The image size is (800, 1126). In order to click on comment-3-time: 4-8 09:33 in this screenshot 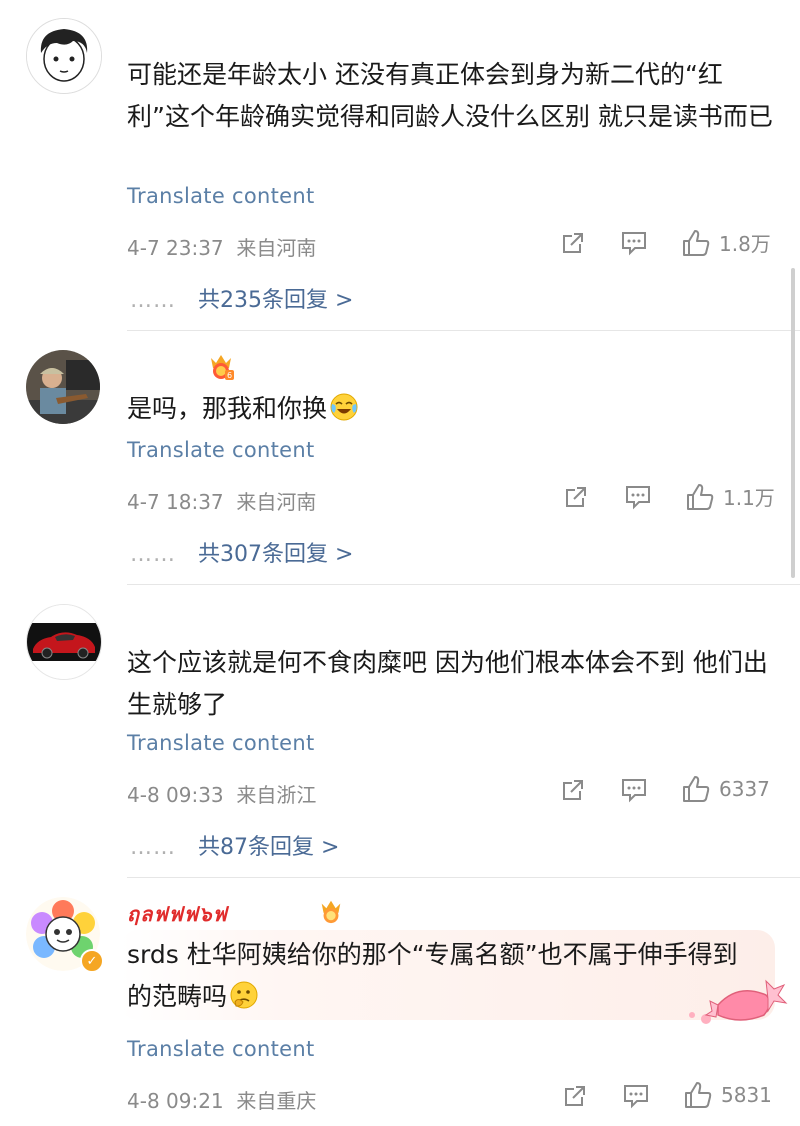, I will do `click(175, 795)`.